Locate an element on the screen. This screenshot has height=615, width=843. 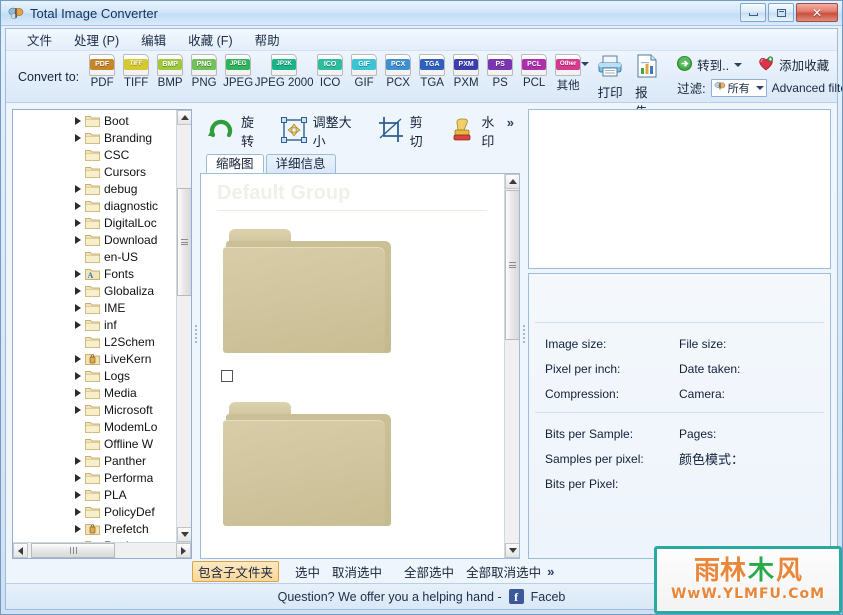
minimize-button is located at coordinates (753, 12).